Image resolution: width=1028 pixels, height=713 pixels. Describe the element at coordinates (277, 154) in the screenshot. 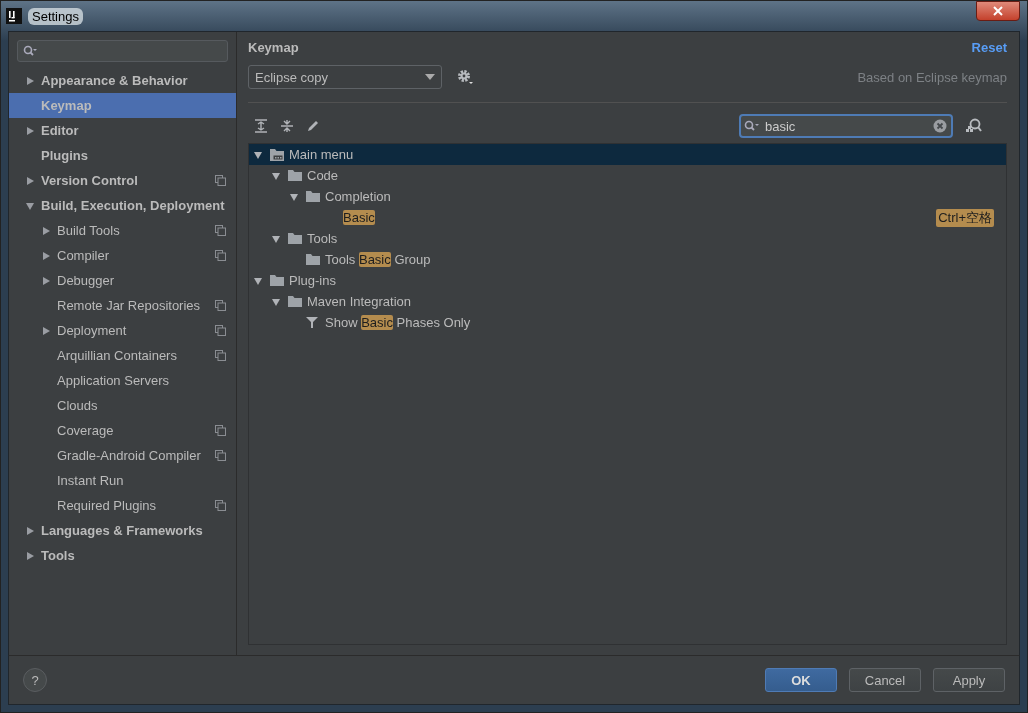

I see `menu-folder-icon` at that location.